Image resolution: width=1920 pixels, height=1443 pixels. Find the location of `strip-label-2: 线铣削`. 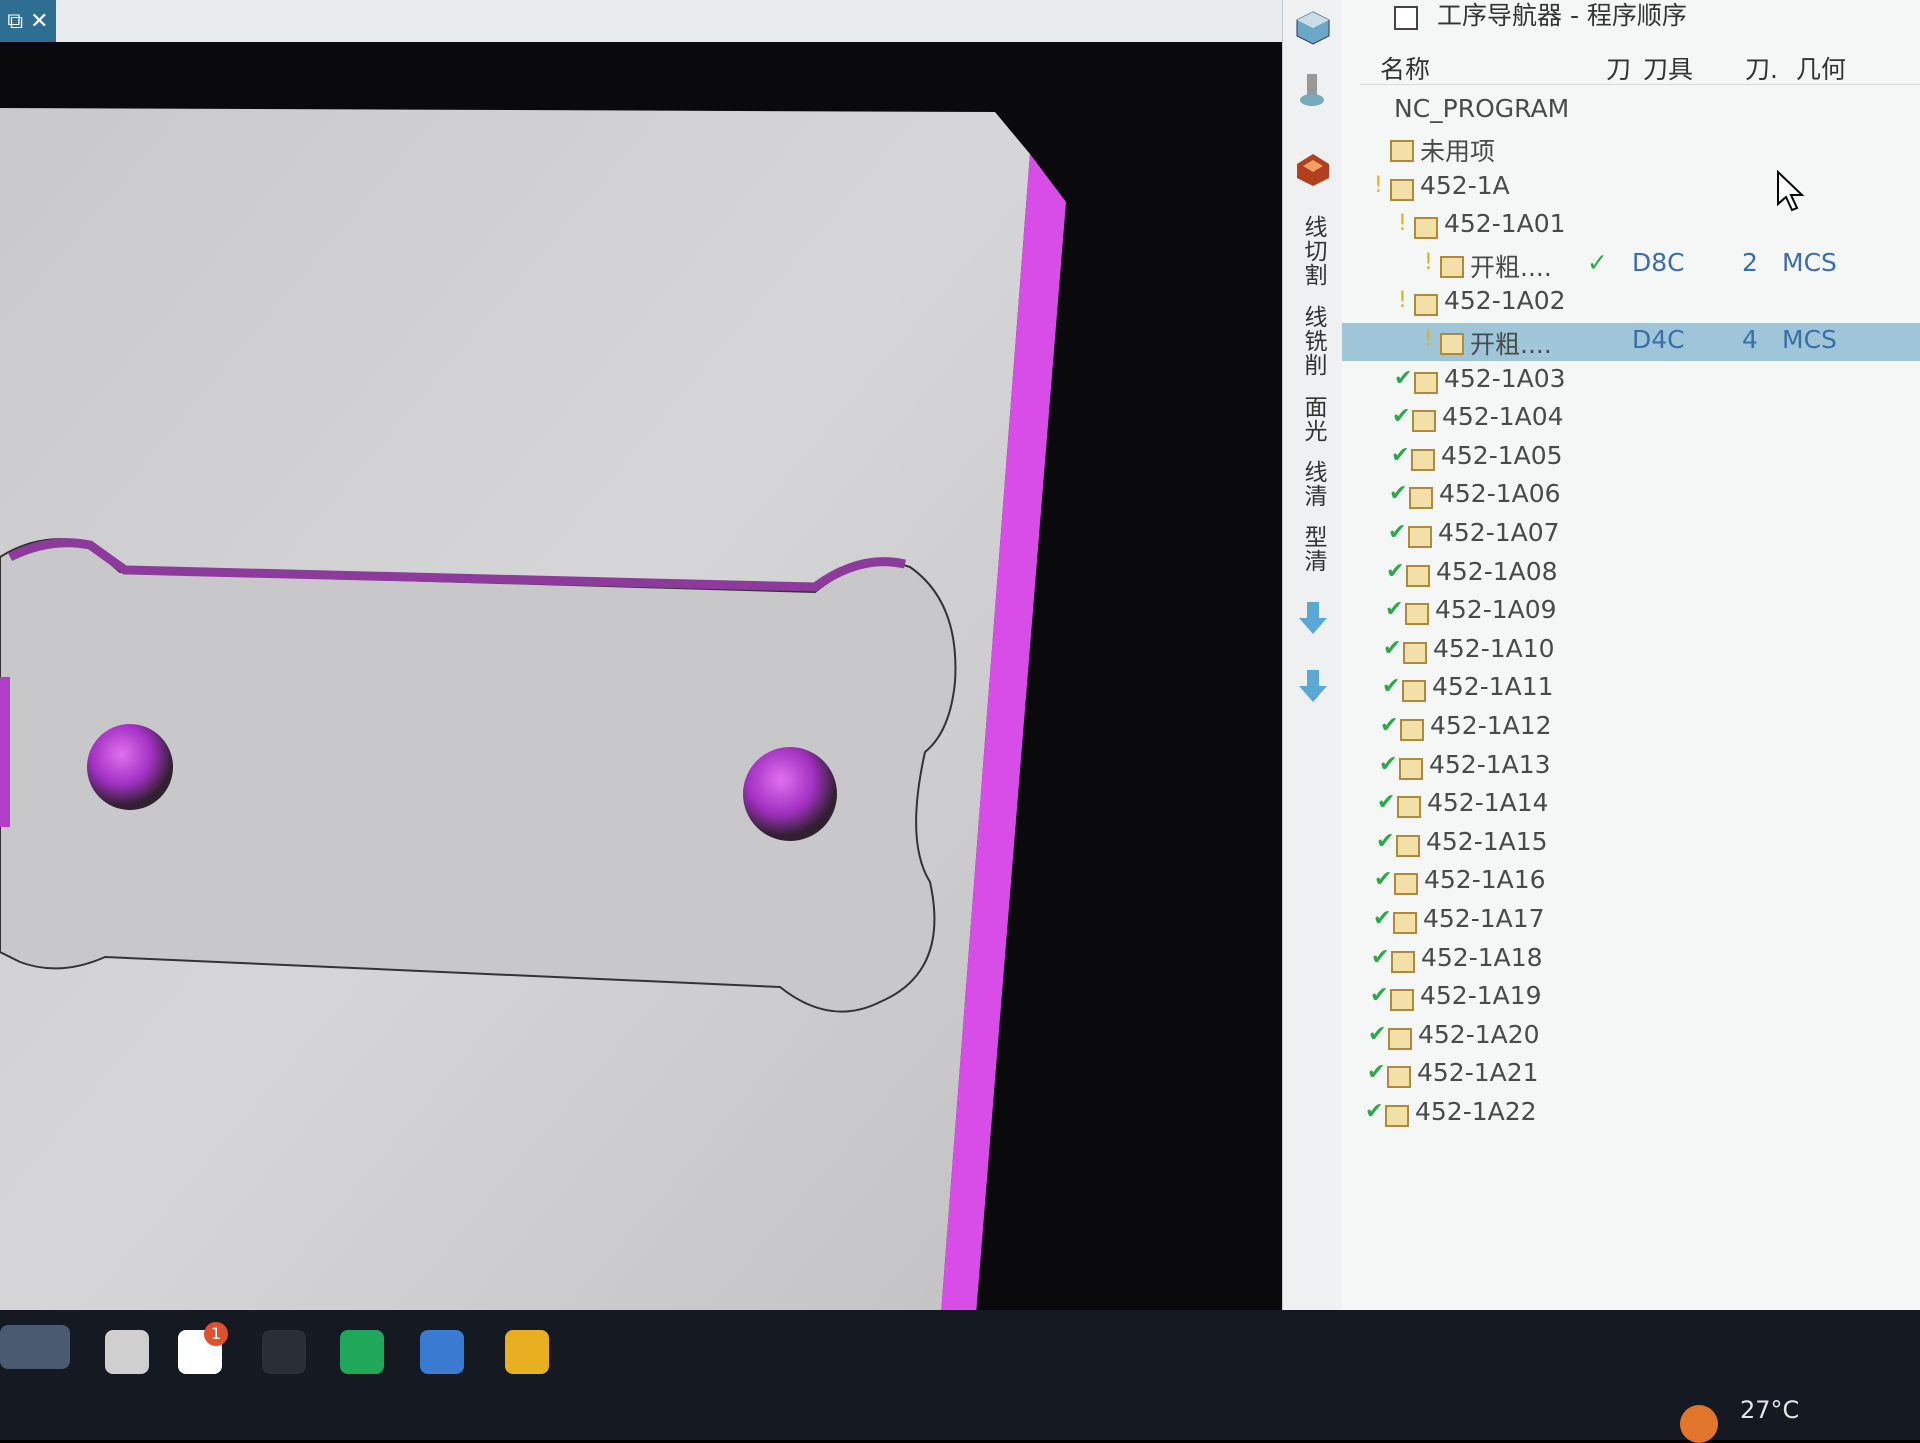

strip-label-2: 线铣削 is located at coordinates (1313, 341).